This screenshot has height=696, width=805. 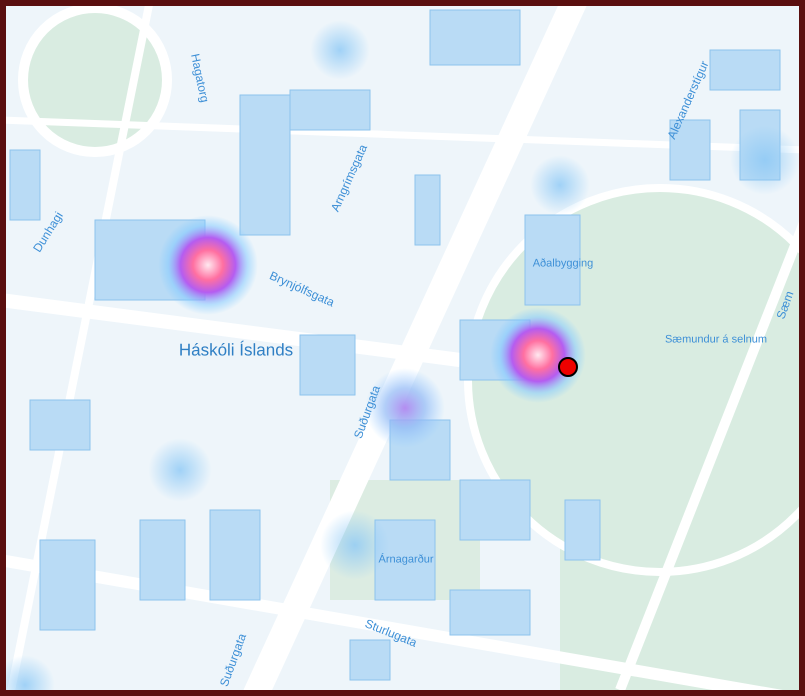 I want to click on place-label: Sæmundur á selnum, so click(x=716, y=340).